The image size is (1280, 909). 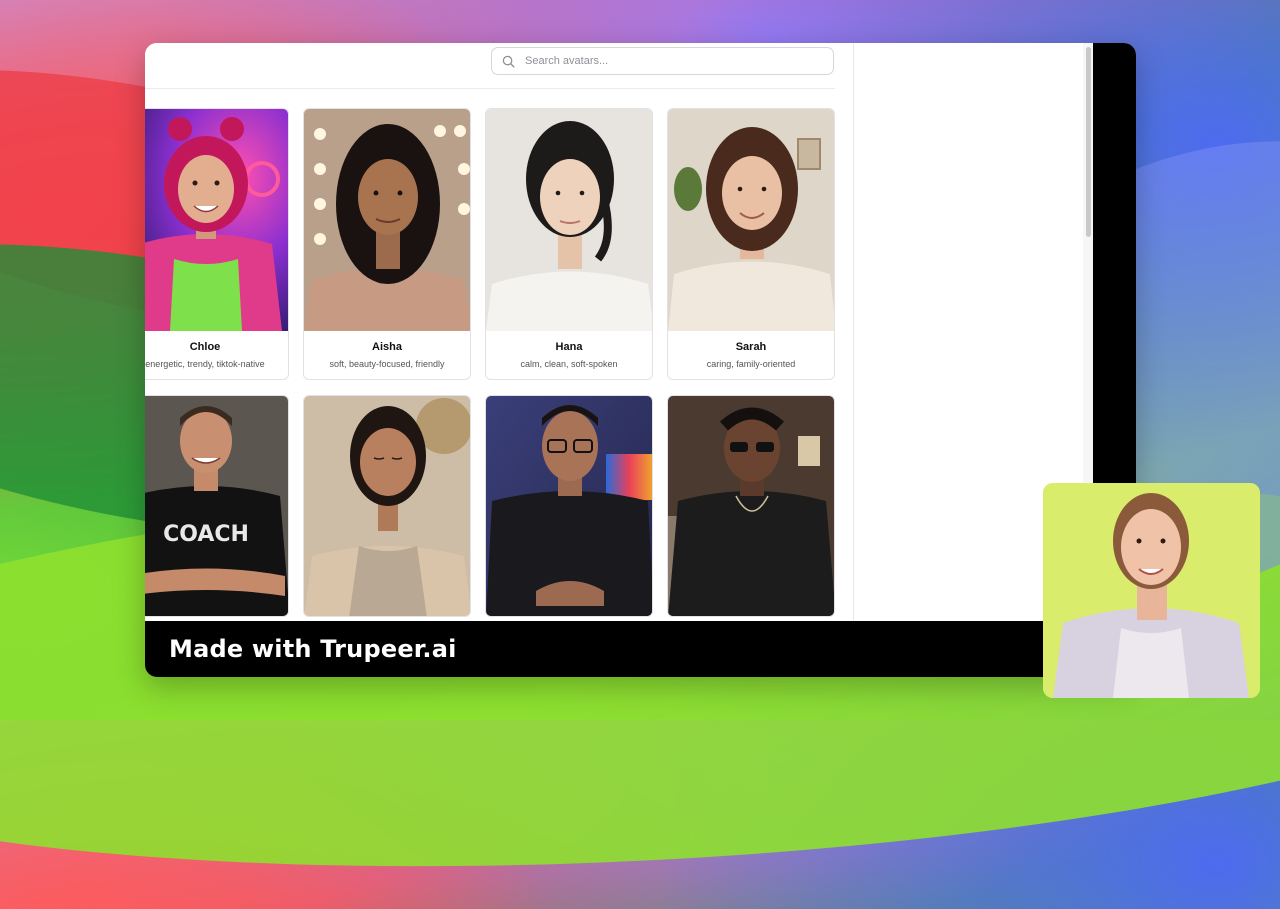 I want to click on avatar-card-casual, so click(x=751, y=506).